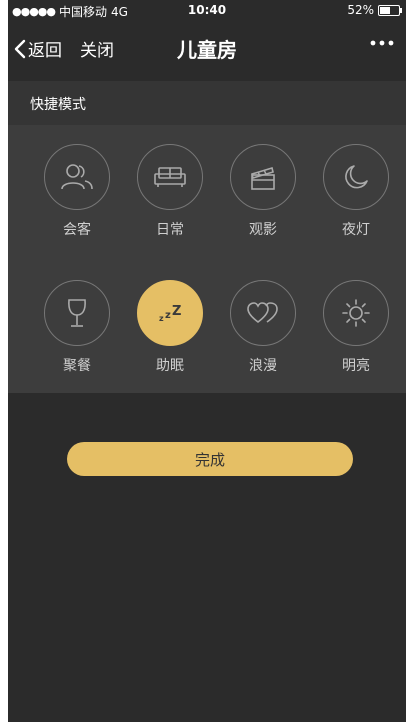 This screenshot has width=406, height=722. Describe the element at coordinates (356, 230) in the screenshot. I see `mode-label: 夜灯` at that location.